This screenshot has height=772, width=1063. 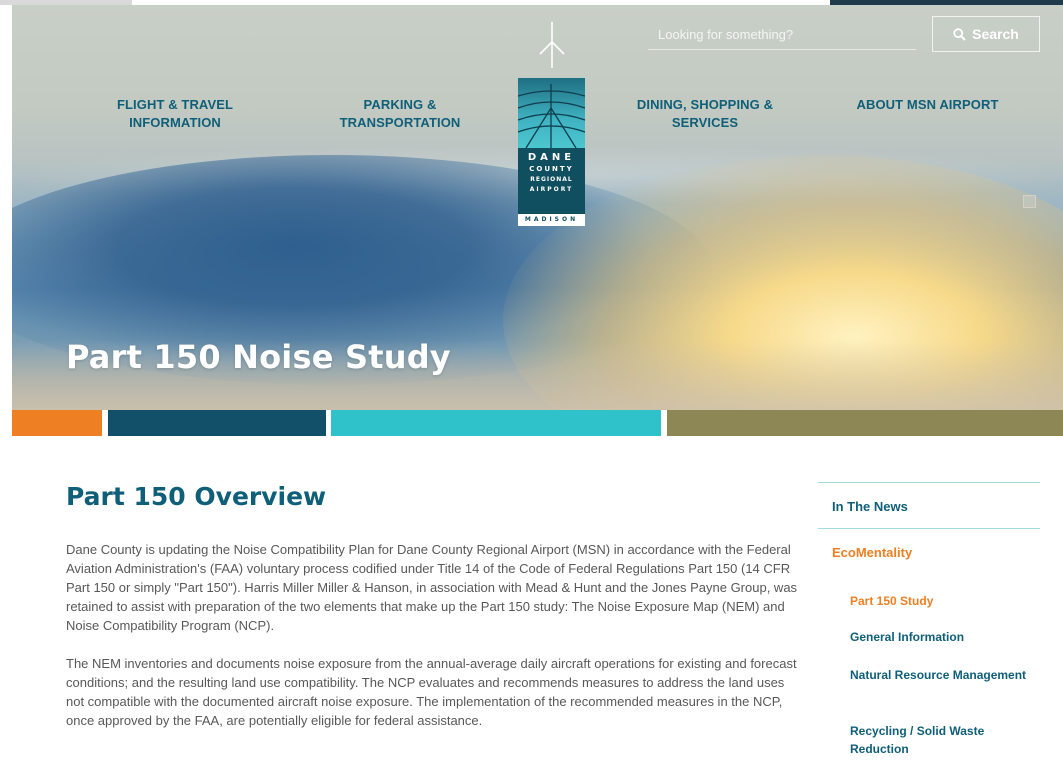 I want to click on nav-parking-transportation: PARKING & TRANSPORTATION, so click(x=400, y=114).